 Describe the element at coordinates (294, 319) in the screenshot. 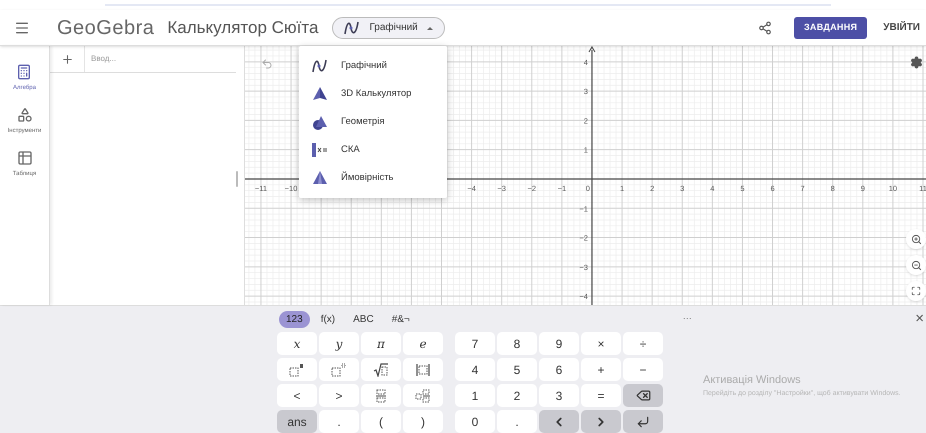

I see `keyboard-tab: 123` at that location.